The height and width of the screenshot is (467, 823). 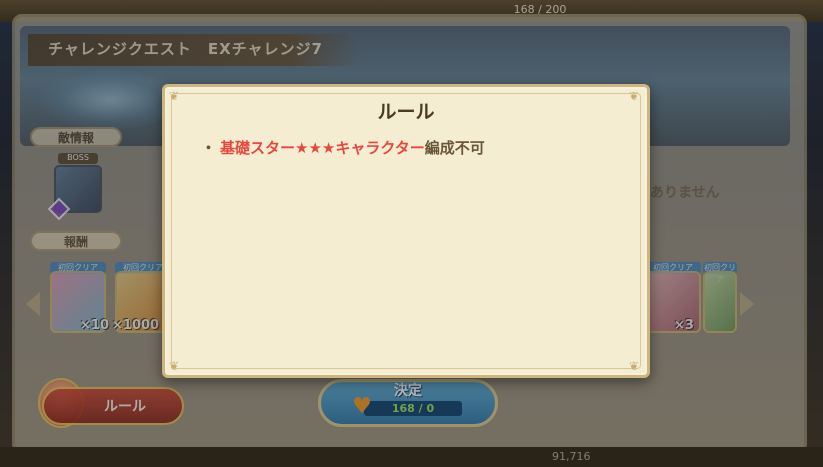 What do you see at coordinates (406, 112) in the screenshot?
I see `dialog-title: ルール` at bounding box center [406, 112].